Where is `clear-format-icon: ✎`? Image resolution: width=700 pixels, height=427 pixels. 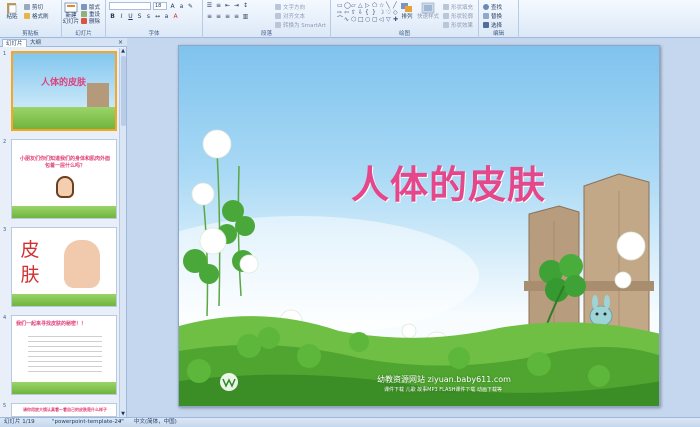
clear-format-icon: ✎ is located at coordinates (190, 6).